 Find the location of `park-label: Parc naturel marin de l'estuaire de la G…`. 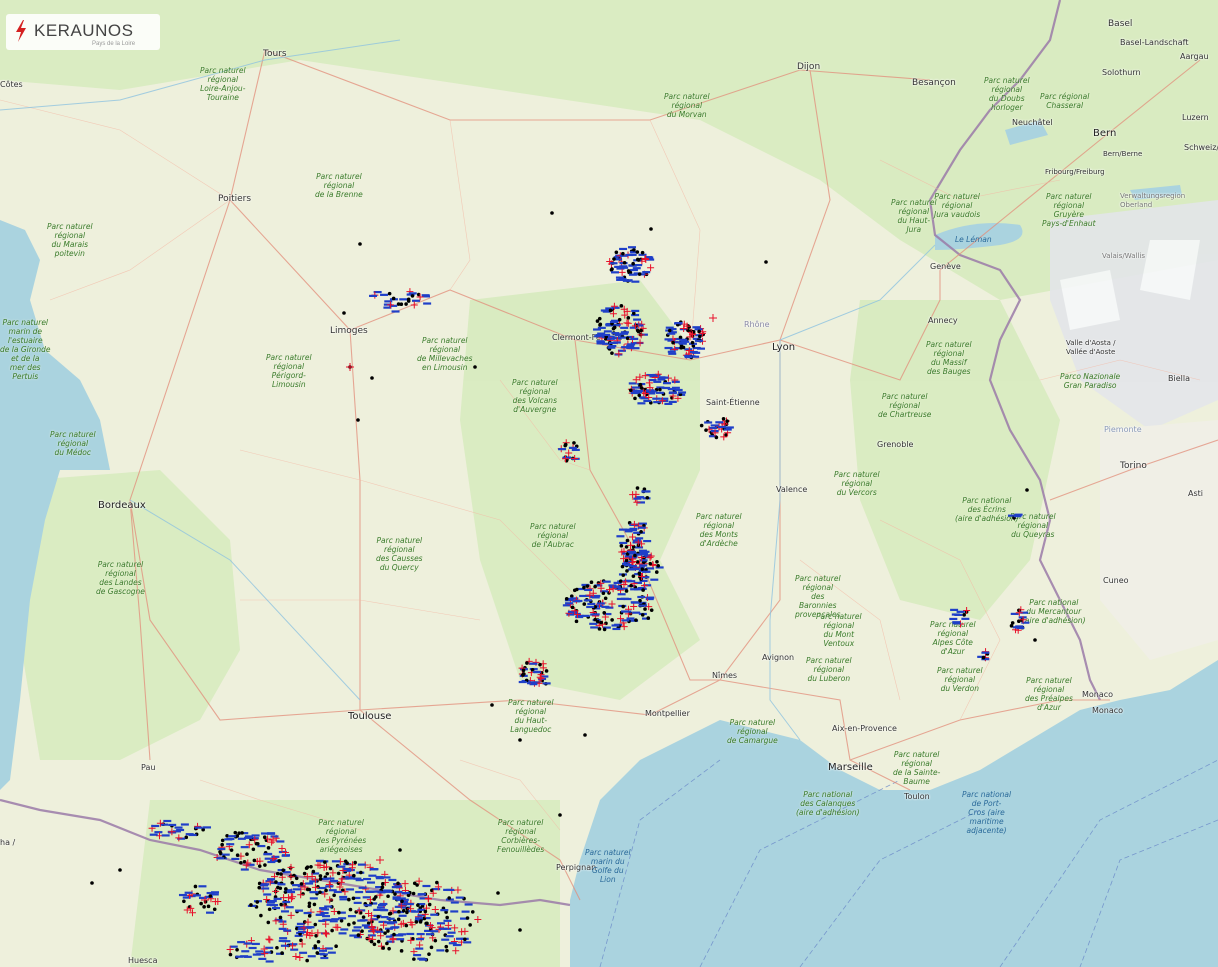

park-label: Parc naturel marin de l'estuaire de la G… is located at coordinates (25, 349).